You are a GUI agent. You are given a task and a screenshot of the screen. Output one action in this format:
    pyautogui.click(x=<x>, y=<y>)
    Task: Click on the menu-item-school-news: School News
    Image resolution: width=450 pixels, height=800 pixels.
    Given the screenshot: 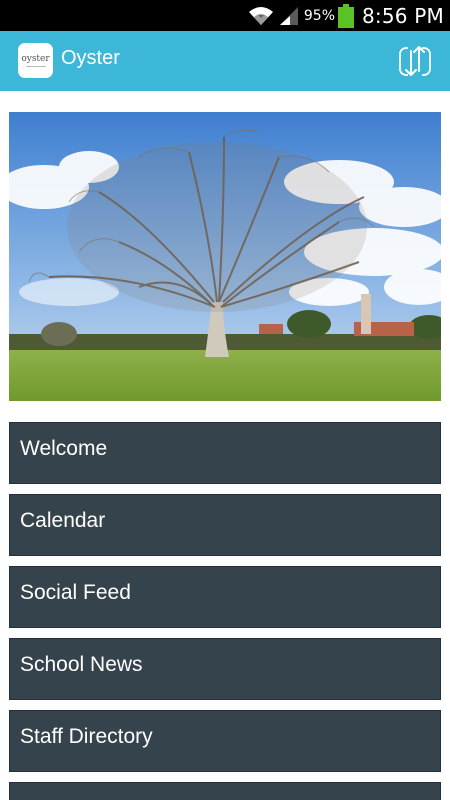 What is the action you would take?
    pyautogui.click(x=225, y=669)
    